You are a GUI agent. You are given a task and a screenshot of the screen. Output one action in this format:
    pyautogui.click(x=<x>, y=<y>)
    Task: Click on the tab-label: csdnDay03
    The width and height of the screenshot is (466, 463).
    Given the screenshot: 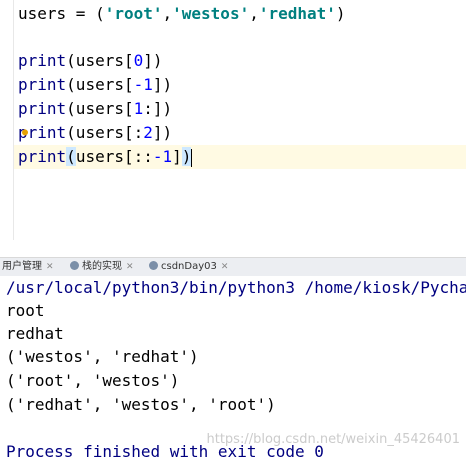 What is the action you would take?
    pyautogui.click(x=189, y=266)
    